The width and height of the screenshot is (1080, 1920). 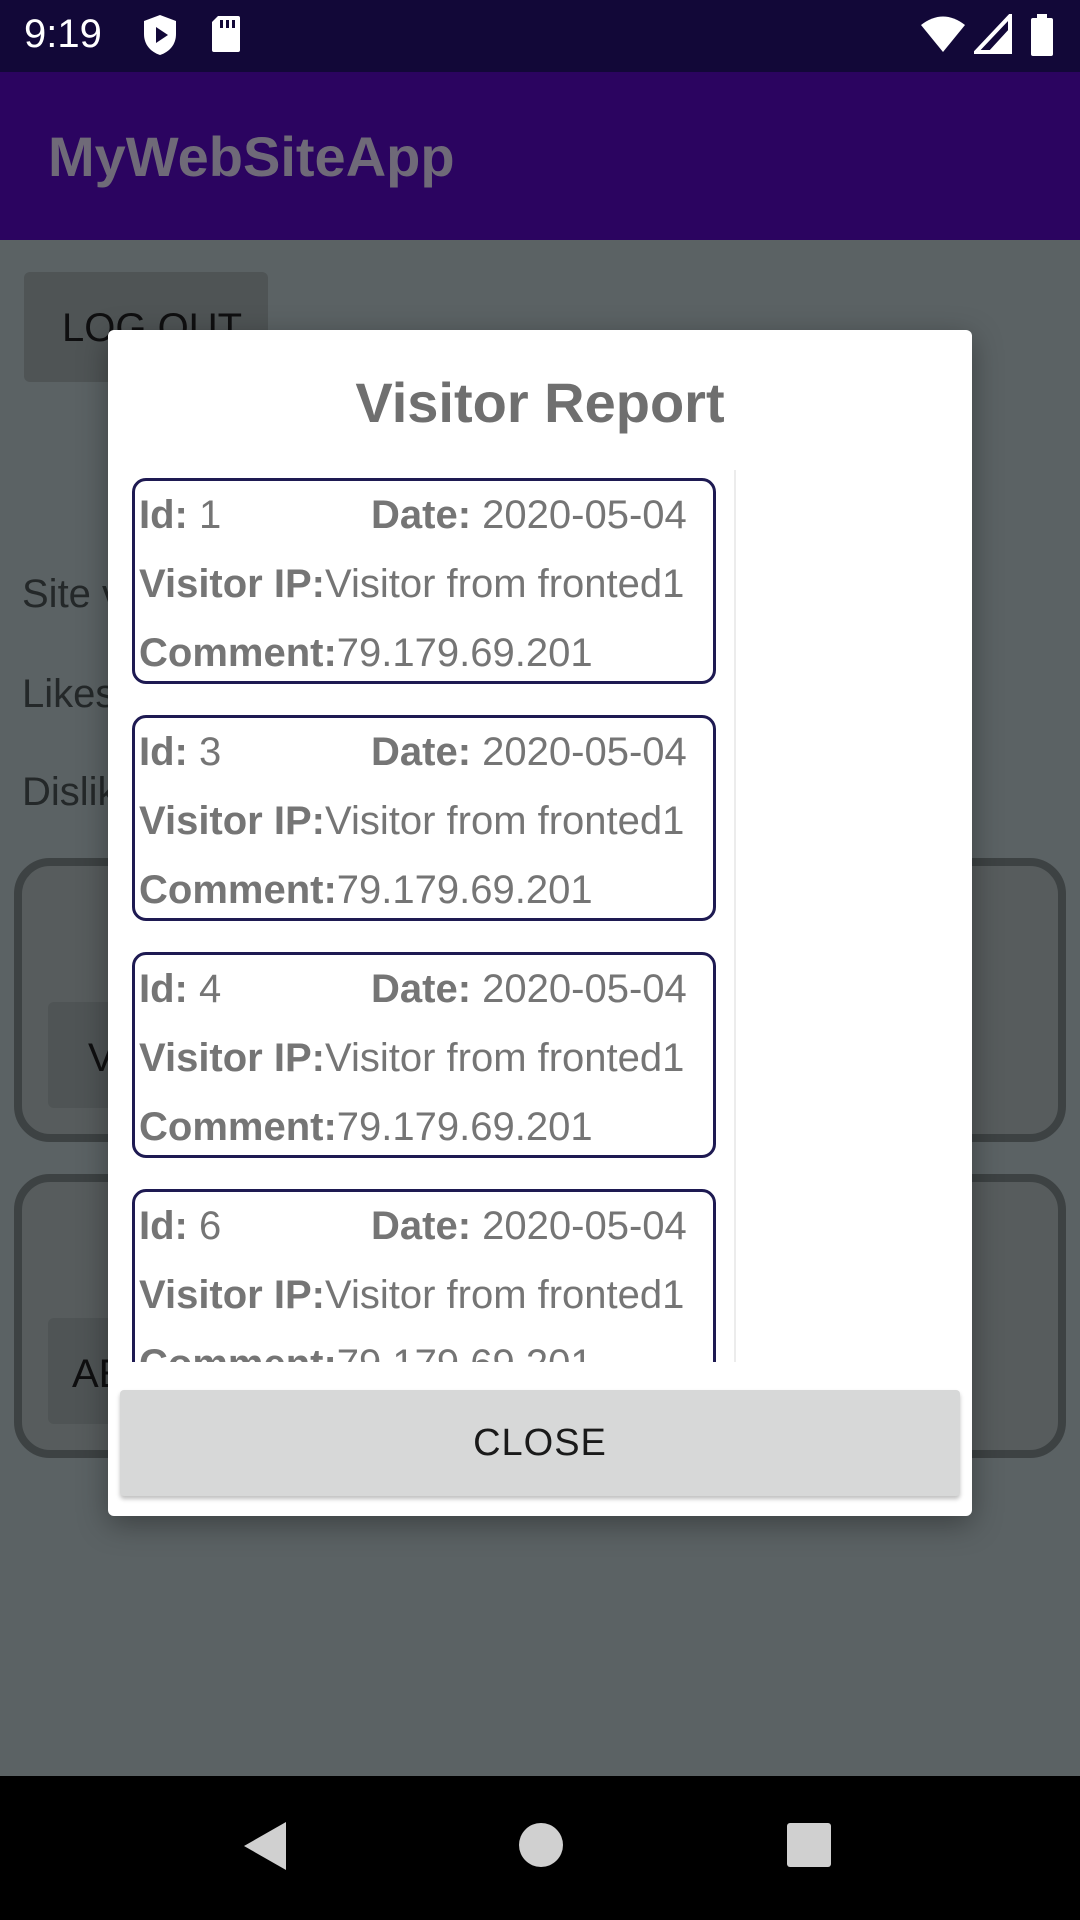 What do you see at coordinates (943, 36) in the screenshot?
I see `wifi-icon` at bounding box center [943, 36].